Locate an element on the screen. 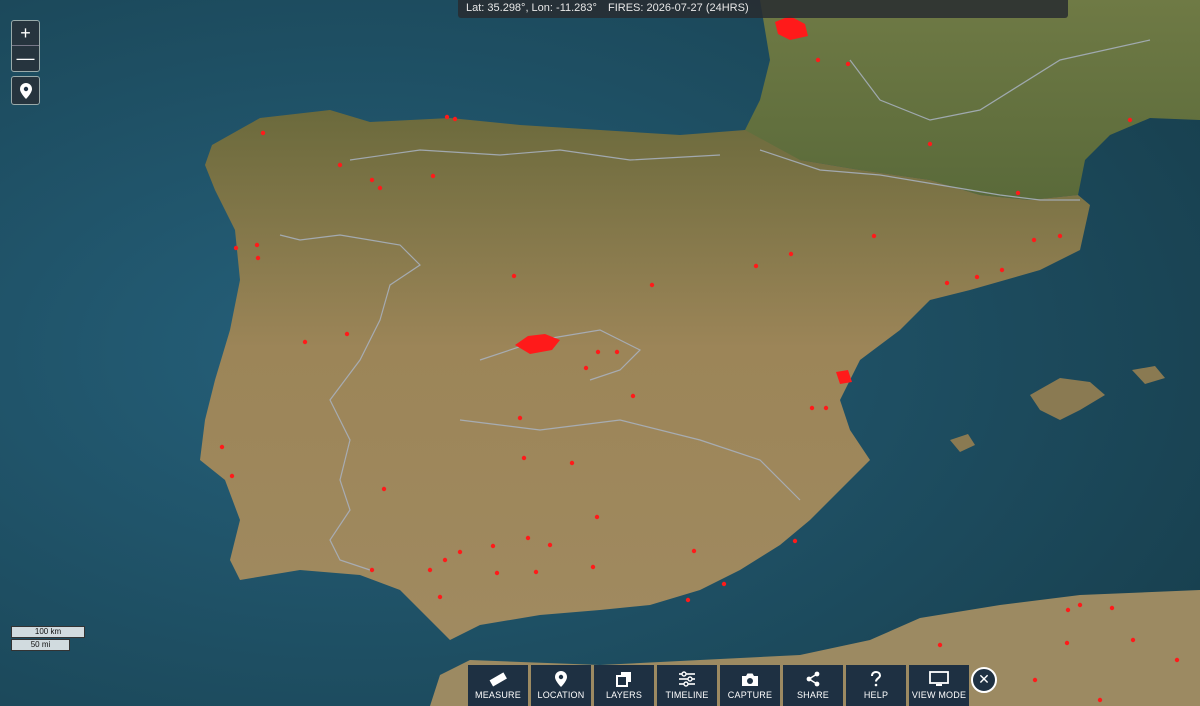  timeline-label: TIMELINE is located at coordinates (687, 695).